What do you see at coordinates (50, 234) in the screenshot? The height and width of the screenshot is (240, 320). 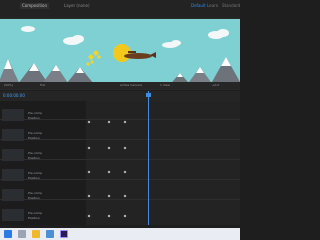 I see `mail-icon` at bounding box center [50, 234].